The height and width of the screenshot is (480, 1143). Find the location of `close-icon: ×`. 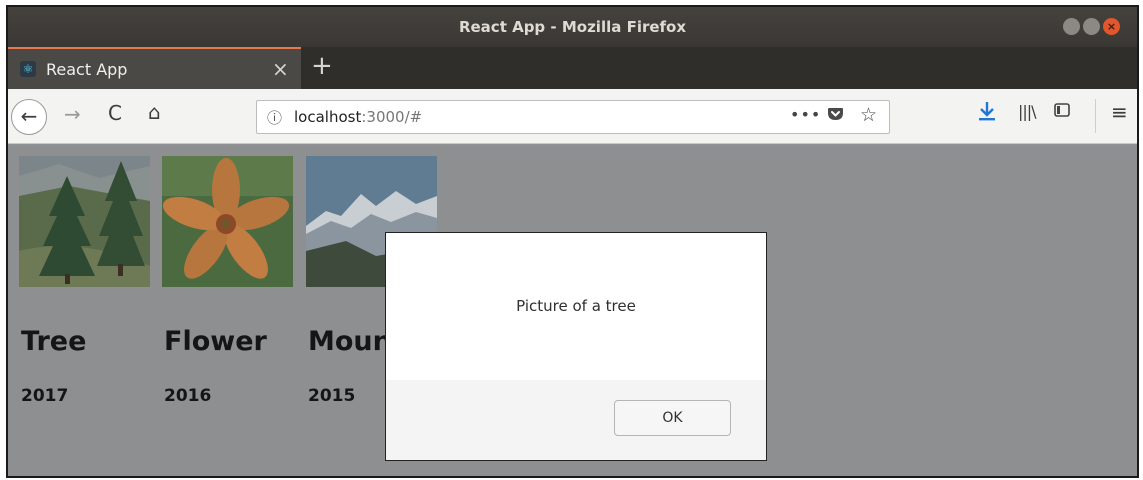

close-icon: × is located at coordinates (1111, 26).